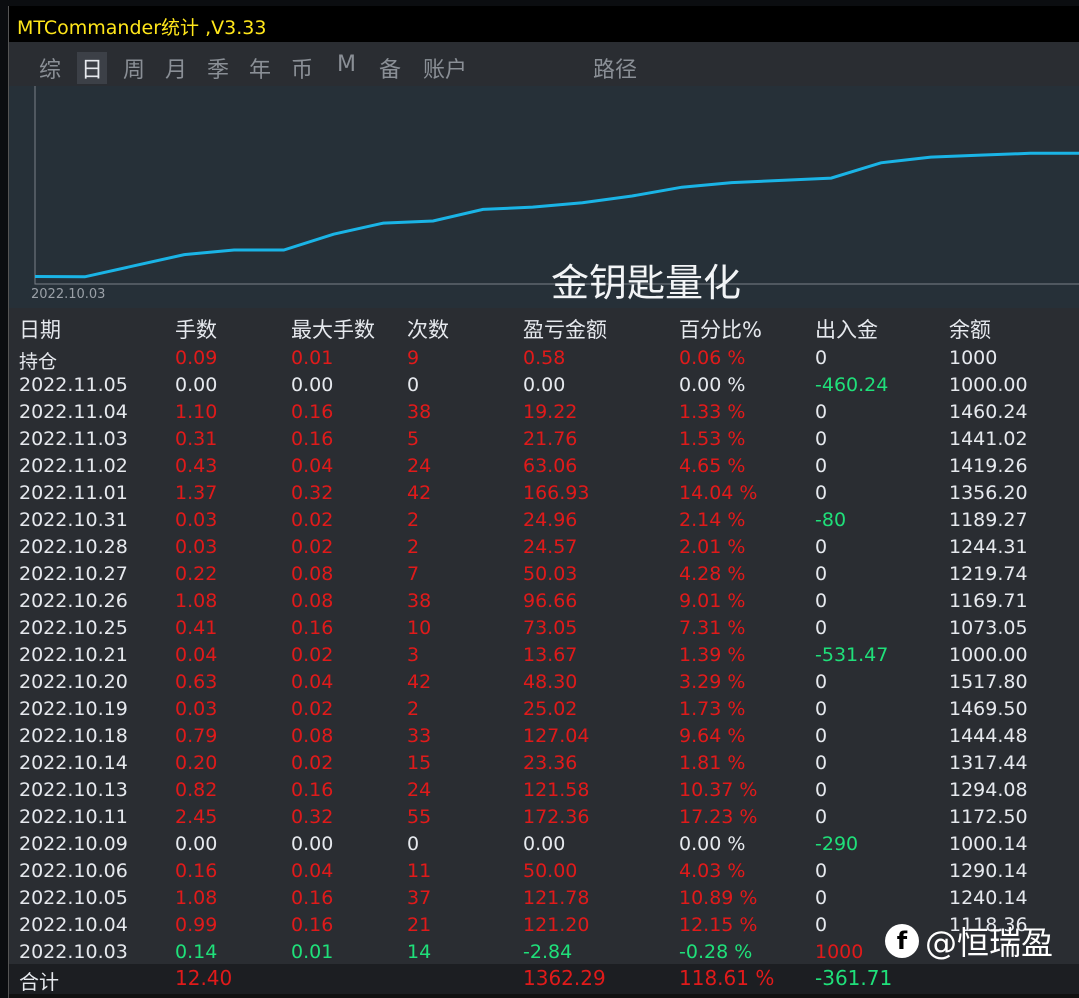 Image resolution: width=1079 pixels, height=998 pixels. What do you see at coordinates (852, 655) in the screenshot?
I see `cell-flow: -531.47` at bounding box center [852, 655].